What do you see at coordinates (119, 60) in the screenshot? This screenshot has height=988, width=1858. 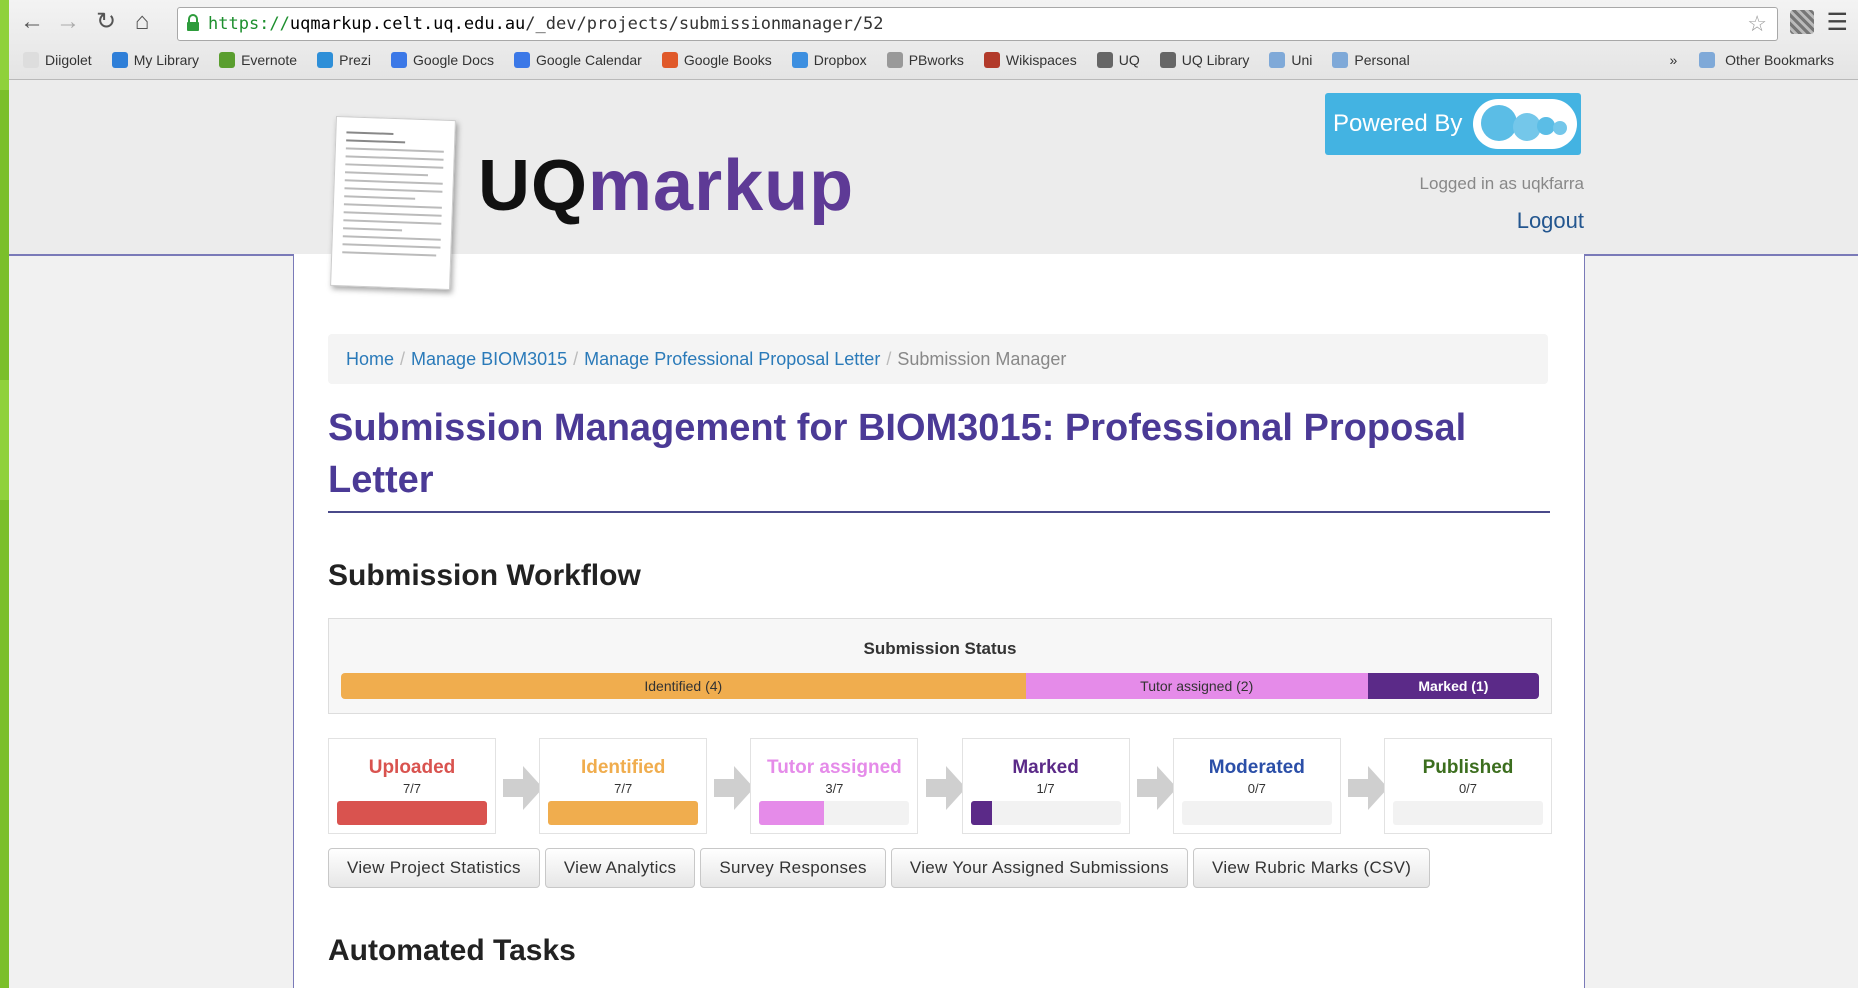 I see `library-icon` at bounding box center [119, 60].